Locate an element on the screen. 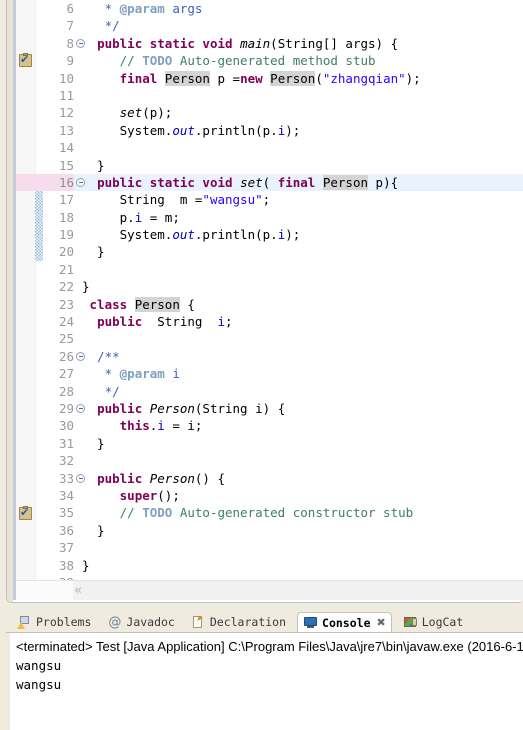 The width and height of the screenshot is (523, 730). code-line-text: */ is located at coordinates (101, 391).